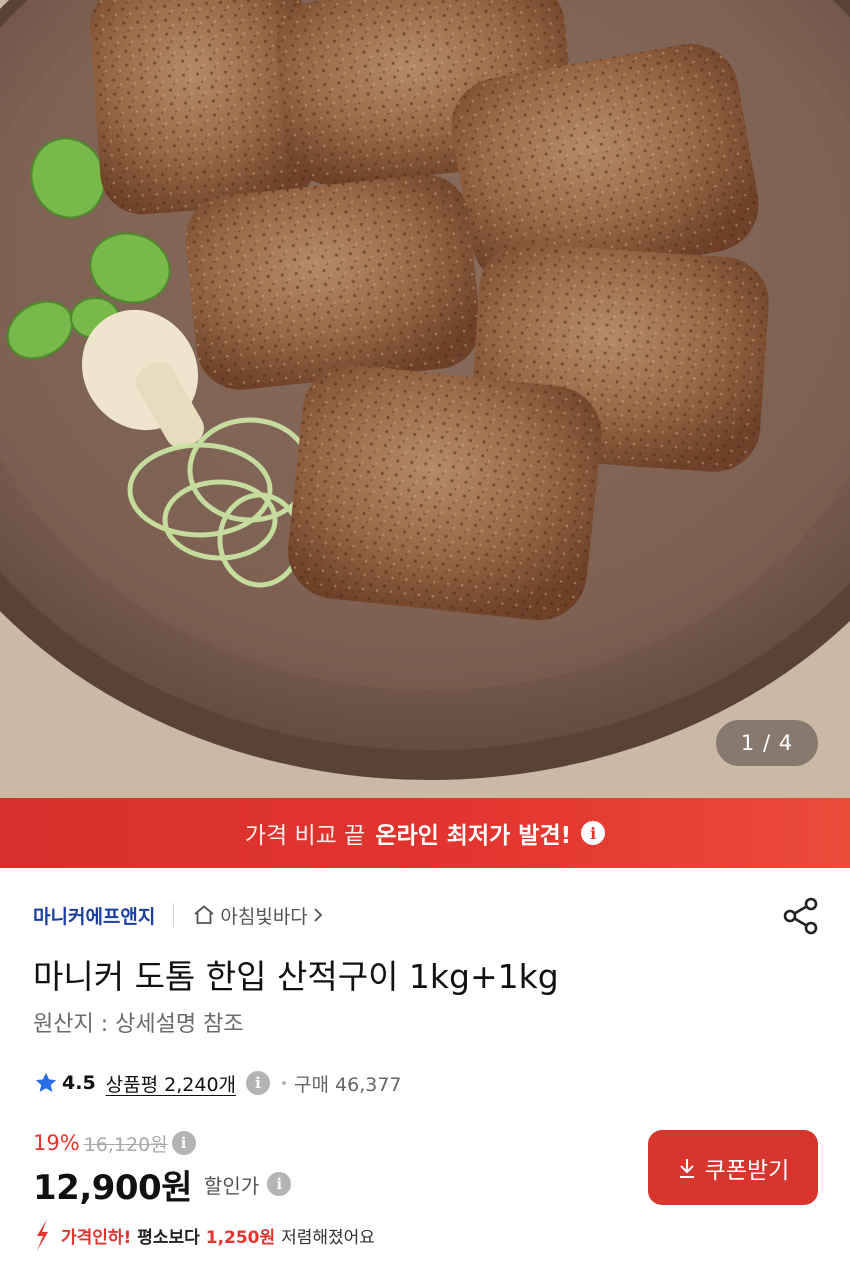 This screenshot has height=1263, width=850. I want to click on lowest-price-banner: 가격 비교 끝 온라인 최저가 발견! i, so click(425, 833).